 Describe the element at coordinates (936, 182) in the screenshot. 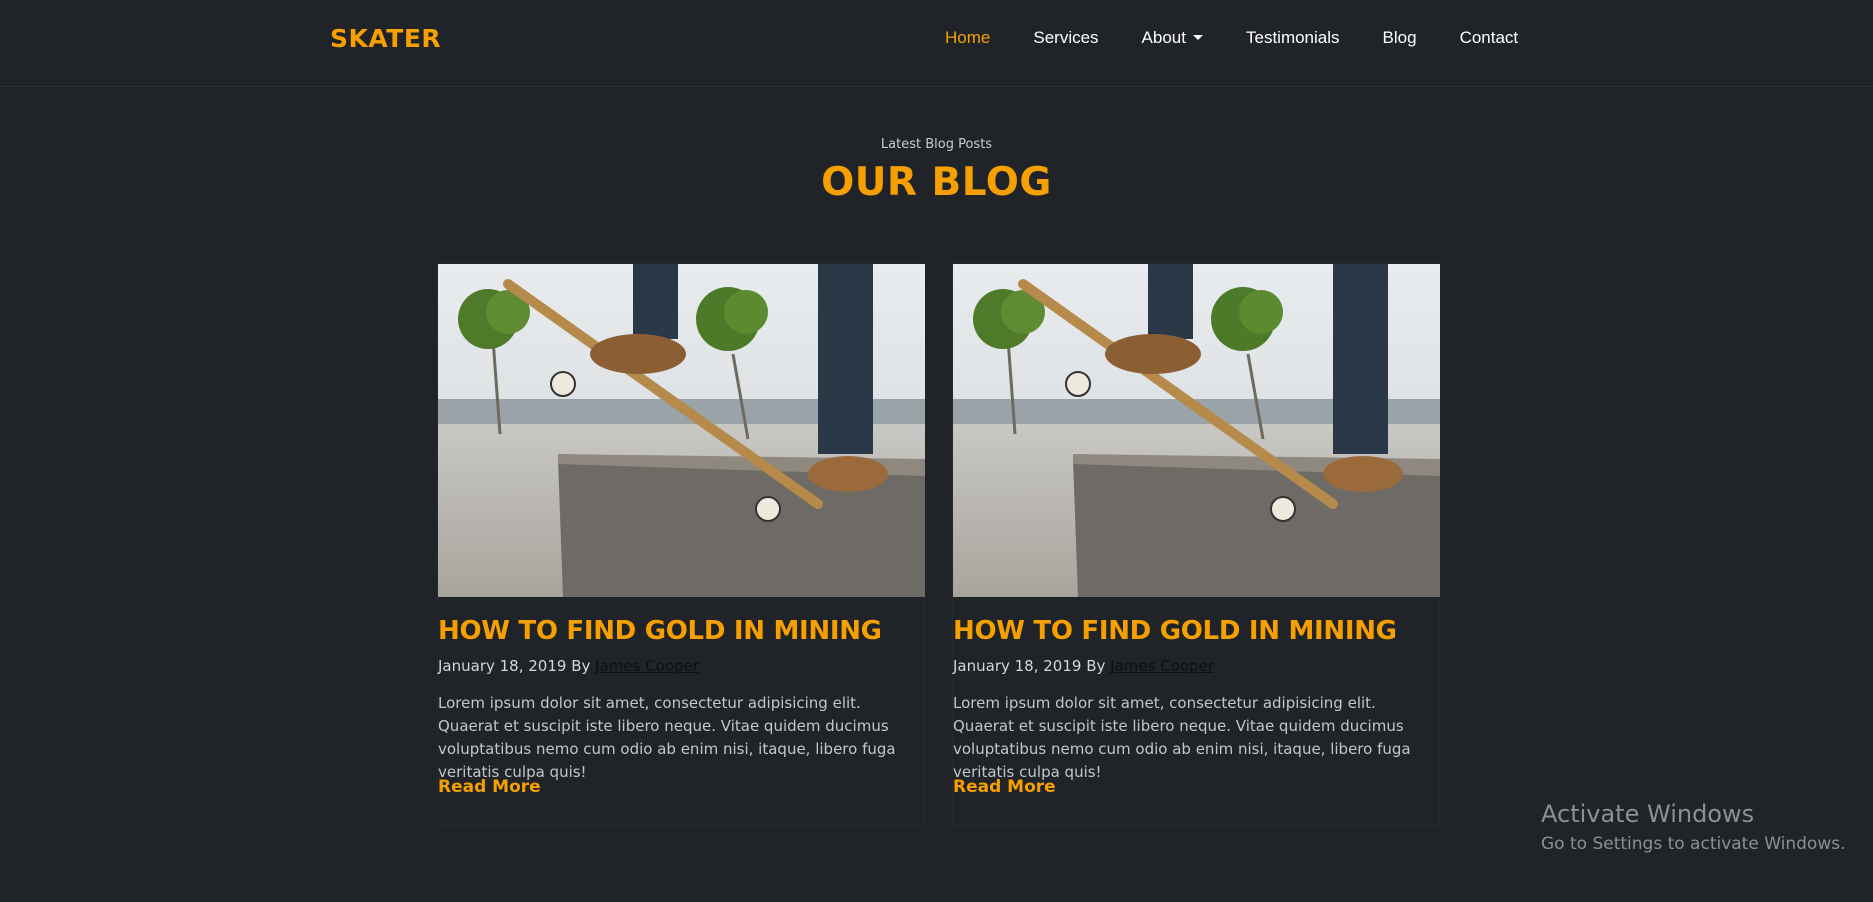

I see `section-title: OUR BLOG` at that location.